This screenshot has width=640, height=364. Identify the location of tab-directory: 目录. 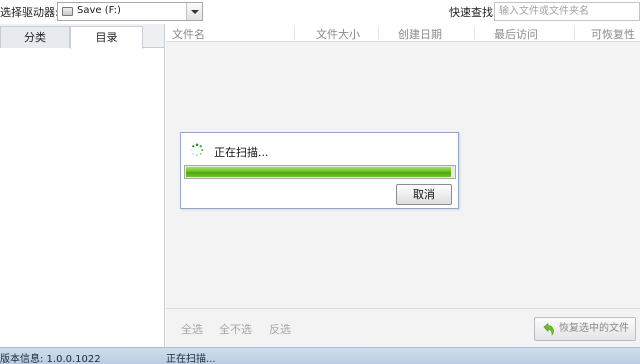
(106, 37).